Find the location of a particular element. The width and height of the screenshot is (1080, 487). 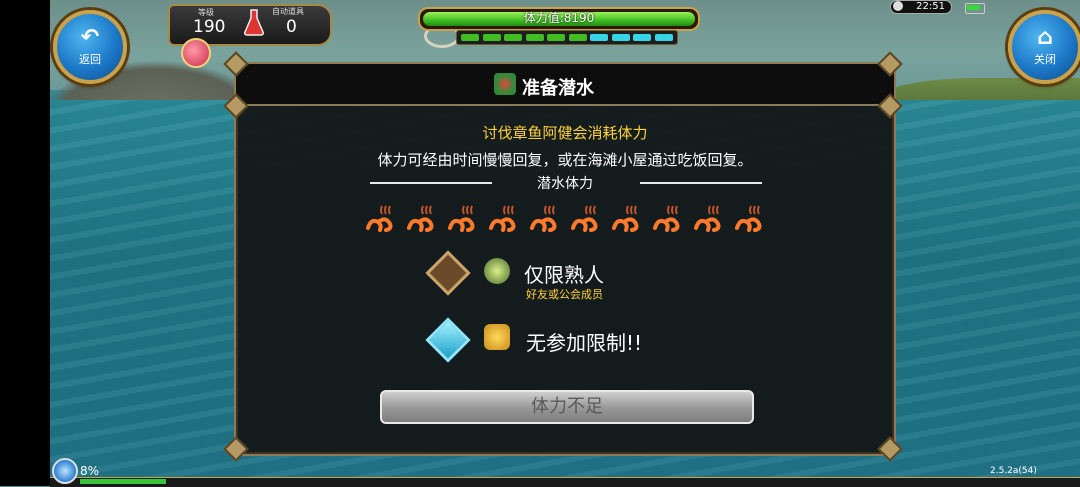

close-label: 关闭 is located at coordinates (1045, 59).